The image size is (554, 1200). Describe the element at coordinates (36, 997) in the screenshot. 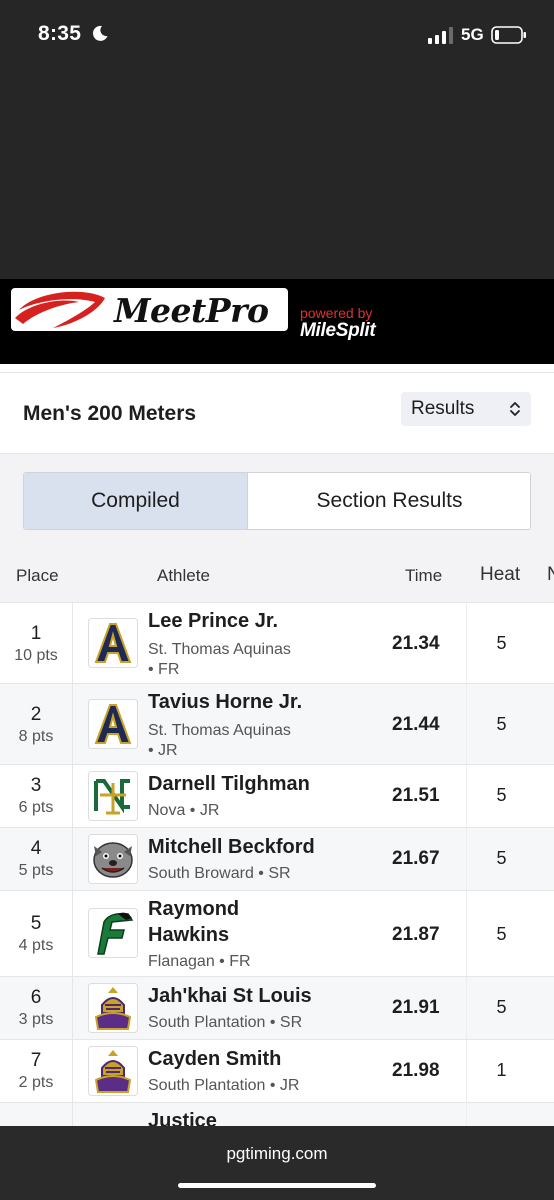

I see `place-number: 6` at that location.